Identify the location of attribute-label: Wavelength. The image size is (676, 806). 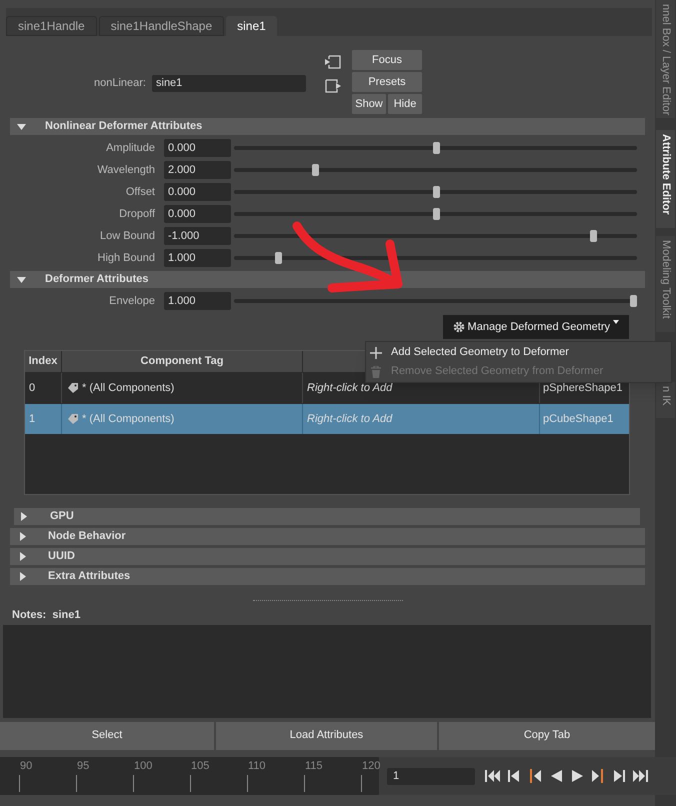
(126, 170).